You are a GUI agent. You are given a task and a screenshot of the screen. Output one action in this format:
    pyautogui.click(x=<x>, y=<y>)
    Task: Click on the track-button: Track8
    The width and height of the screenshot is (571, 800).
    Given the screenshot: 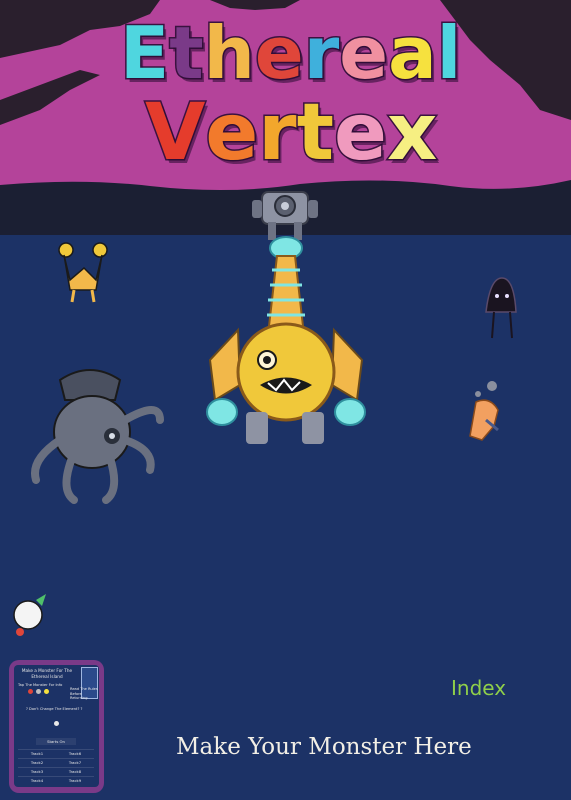 What is the action you would take?
    pyautogui.click(x=75, y=772)
    